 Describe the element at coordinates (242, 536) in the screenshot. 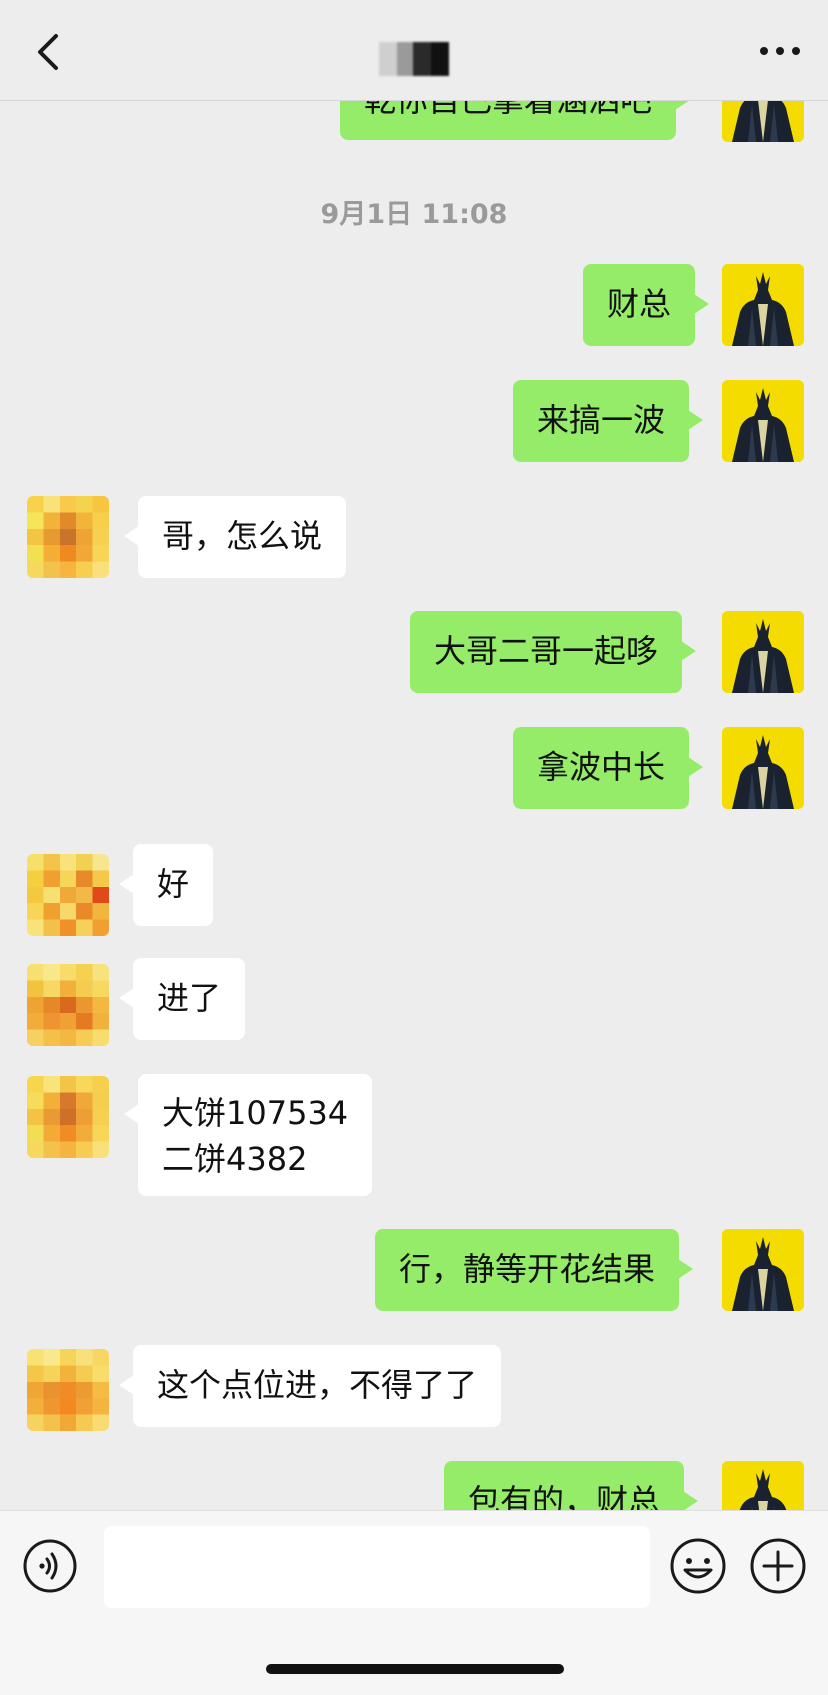

I see `message-text: 哥，怎么说` at that location.